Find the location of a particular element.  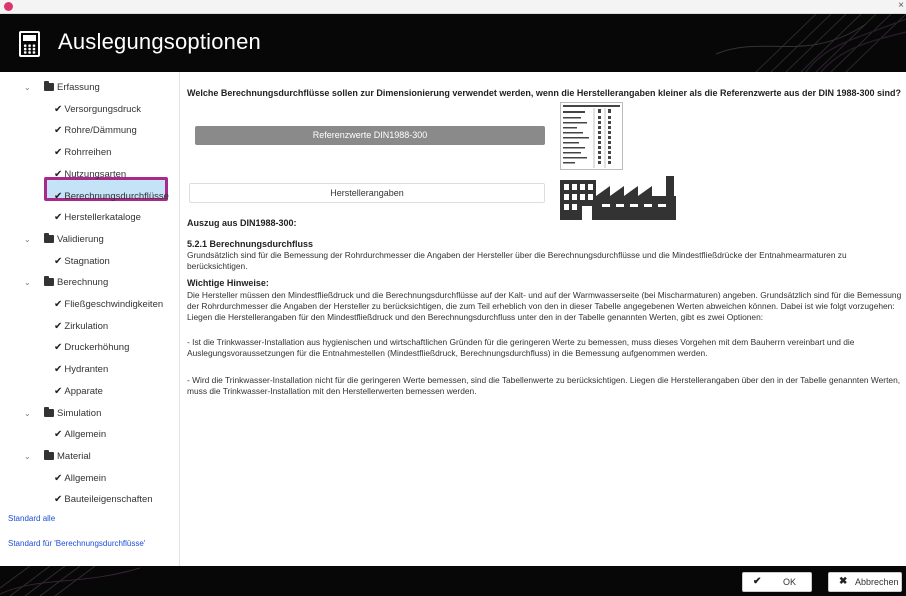

factory-icon is located at coordinates (618, 198).